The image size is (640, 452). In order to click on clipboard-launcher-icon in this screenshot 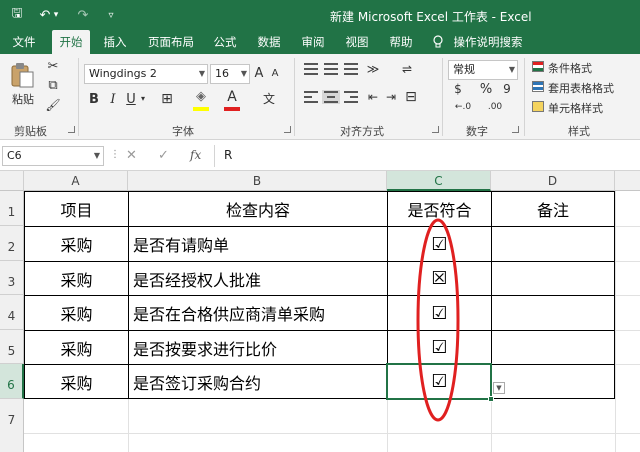, I will do `click(71, 129)`.